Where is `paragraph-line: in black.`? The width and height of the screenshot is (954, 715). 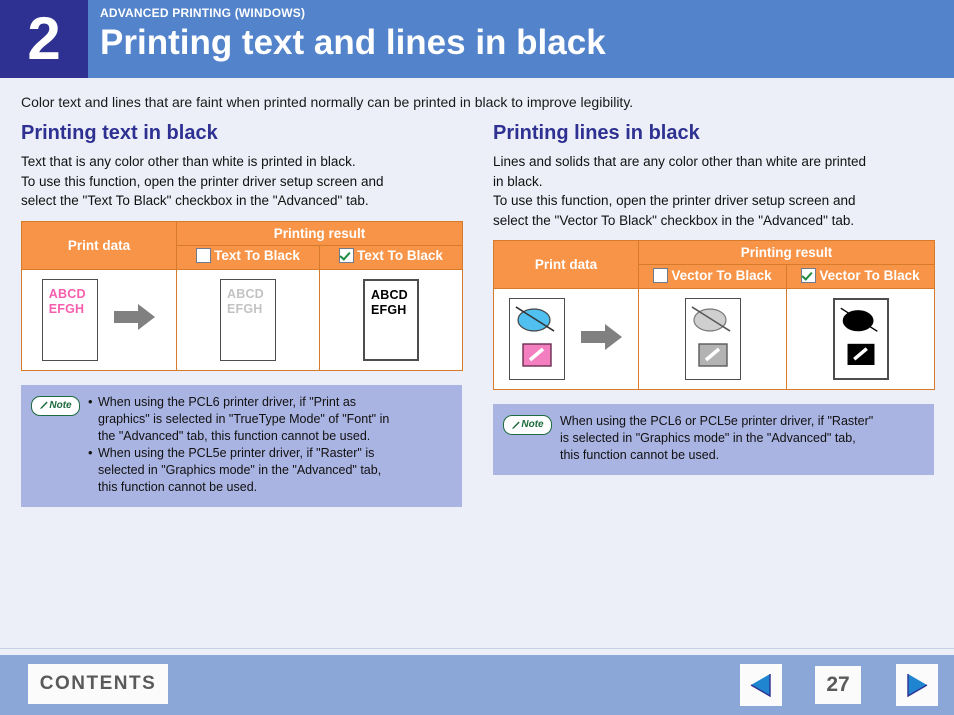 paragraph-line: in black. is located at coordinates (518, 181).